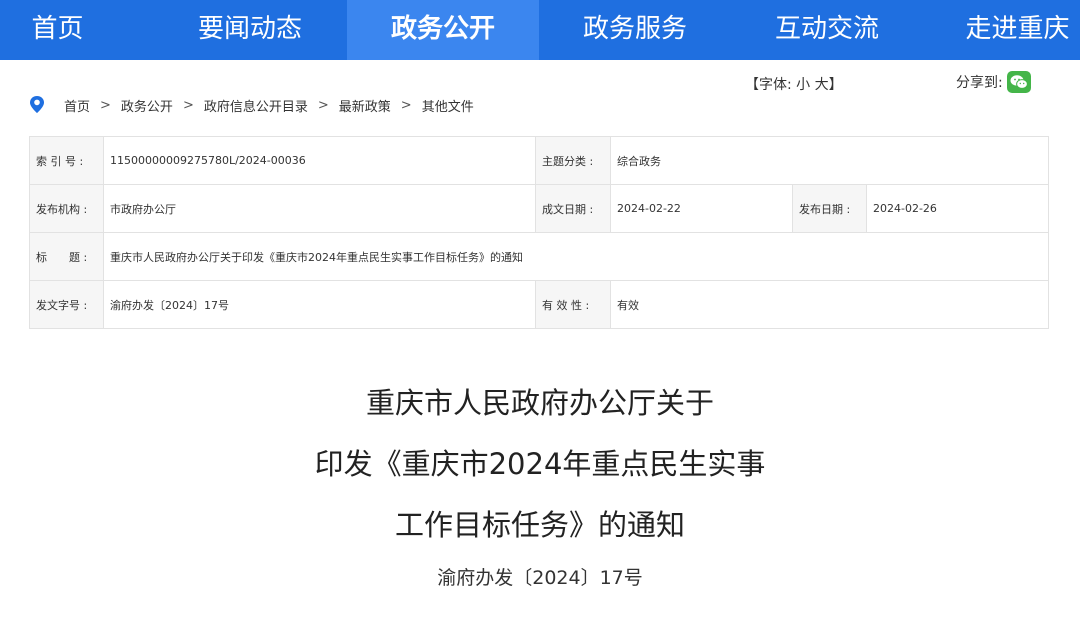  What do you see at coordinates (635, 30) in the screenshot?
I see `nav-item-services: 政务服务` at bounding box center [635, 30].